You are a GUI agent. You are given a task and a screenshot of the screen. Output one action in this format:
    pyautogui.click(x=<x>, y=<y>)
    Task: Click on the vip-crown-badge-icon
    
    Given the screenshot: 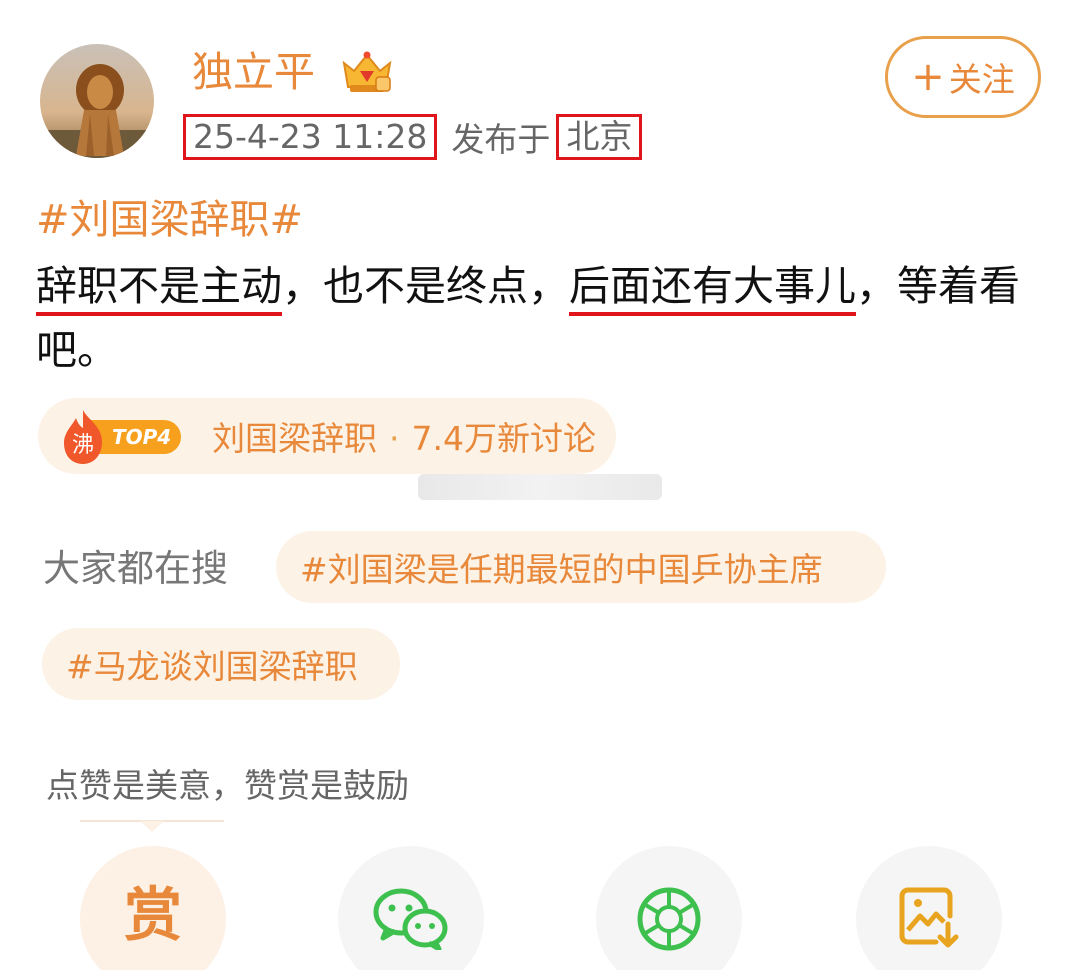 What is the action you would take?
    pyautogui.click(x=367, y=71)
    